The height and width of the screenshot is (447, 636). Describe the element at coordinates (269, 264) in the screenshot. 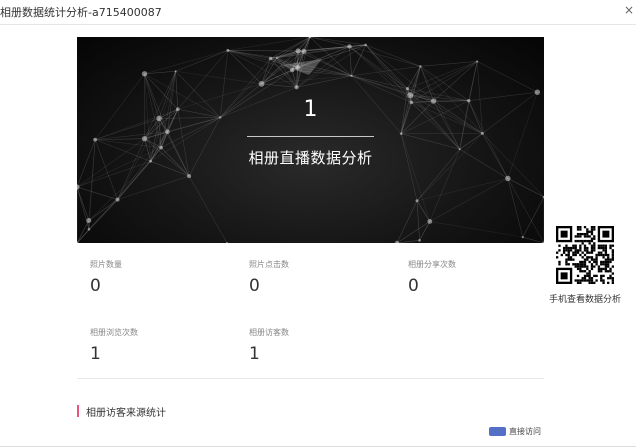

I see `stat-label: 照片点击数` at that location.